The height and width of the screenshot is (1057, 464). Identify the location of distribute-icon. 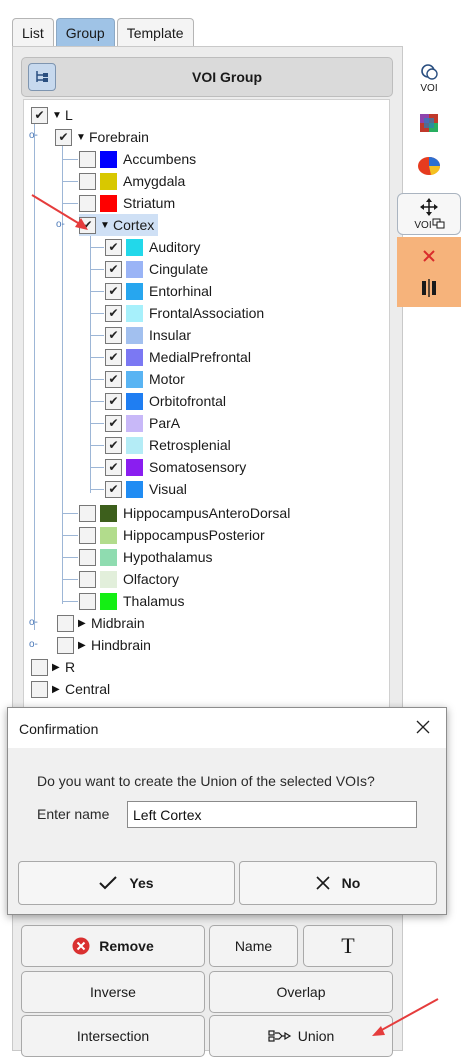
(429, 288).